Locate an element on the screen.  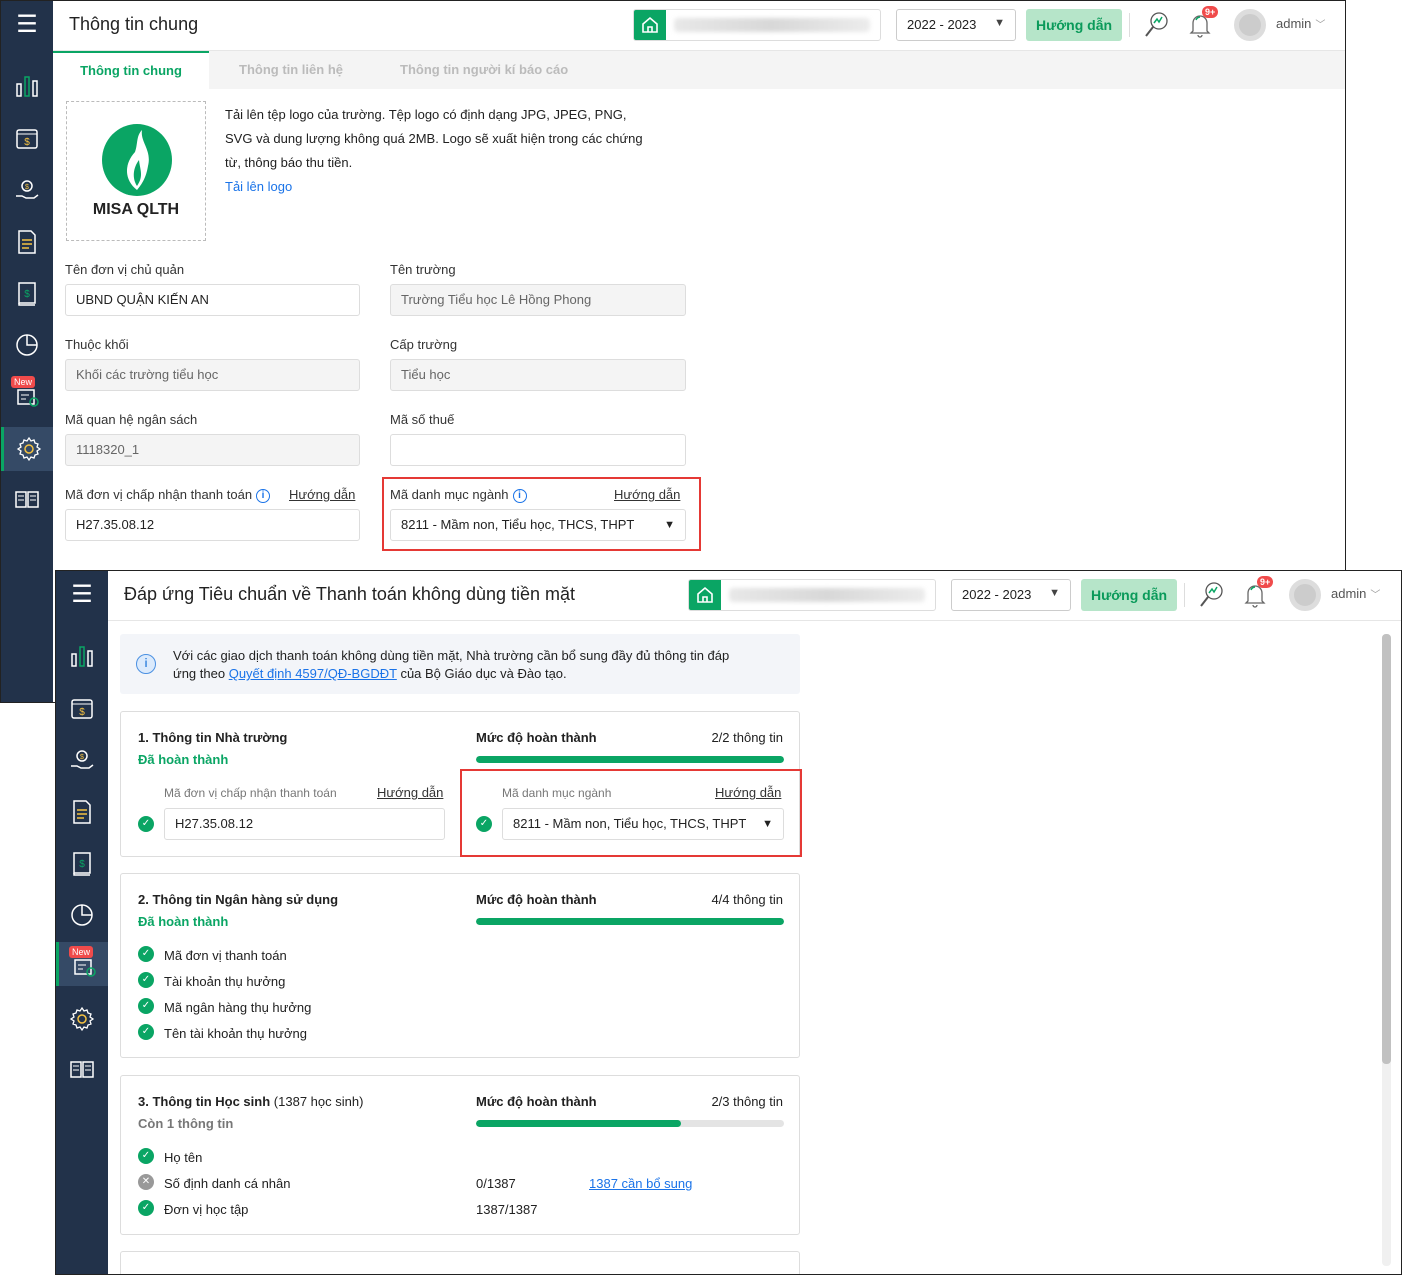
progress-fill is located at coordinates (630, 759).